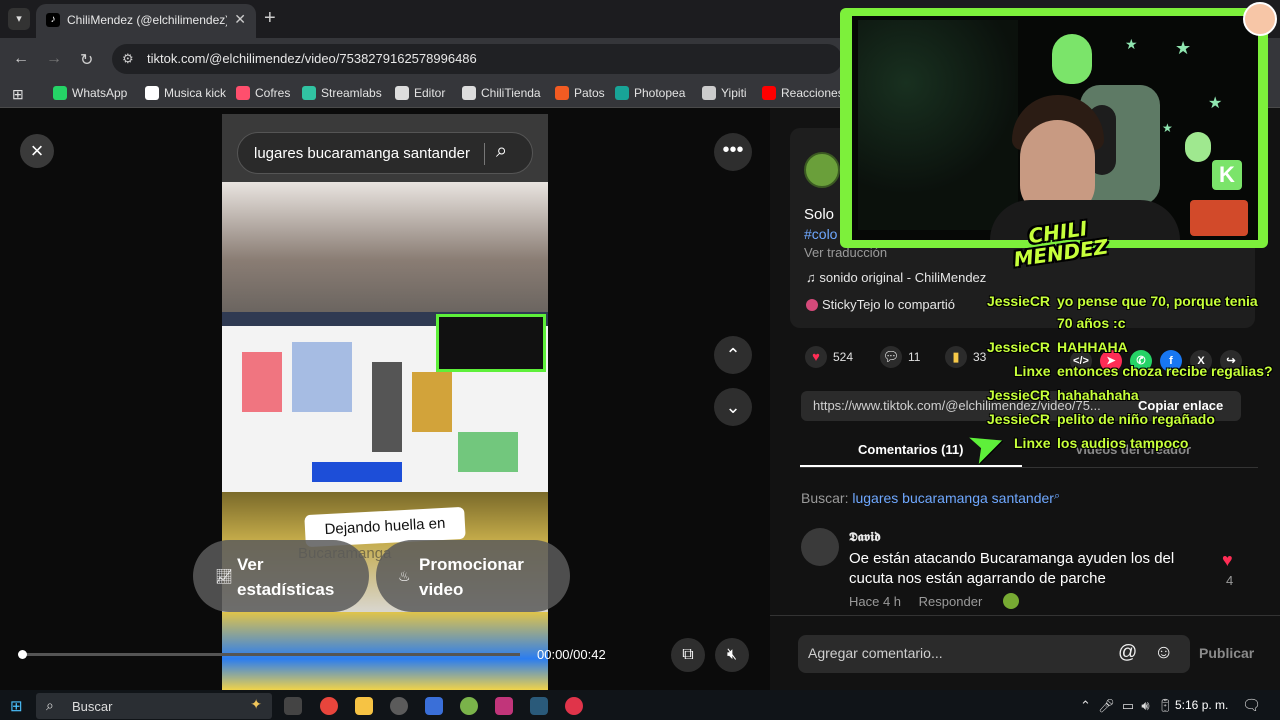 The height and width of the screenshot is (720, 1280). Describe the element at coordinates (19, 19) in the screenshot. I see `tab-search-button: ▾` at that location.